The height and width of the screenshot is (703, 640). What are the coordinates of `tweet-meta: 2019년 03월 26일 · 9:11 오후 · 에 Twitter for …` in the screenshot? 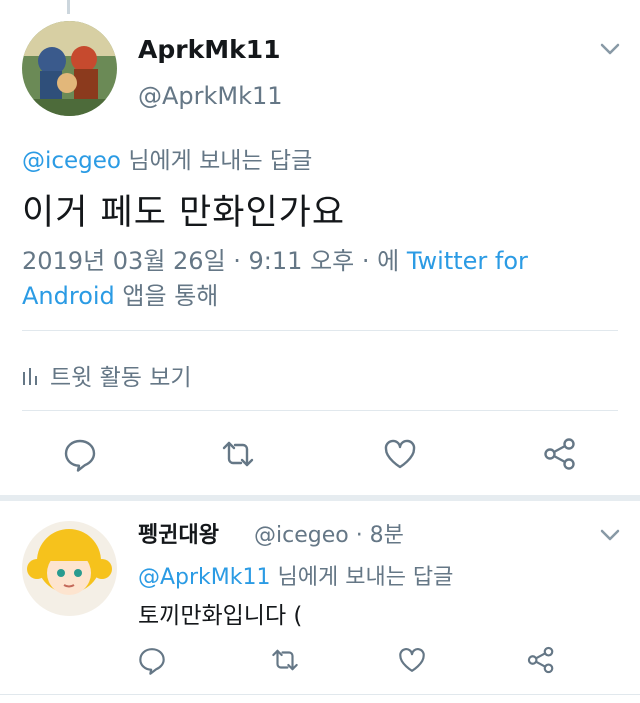 It's located at (302, 279).